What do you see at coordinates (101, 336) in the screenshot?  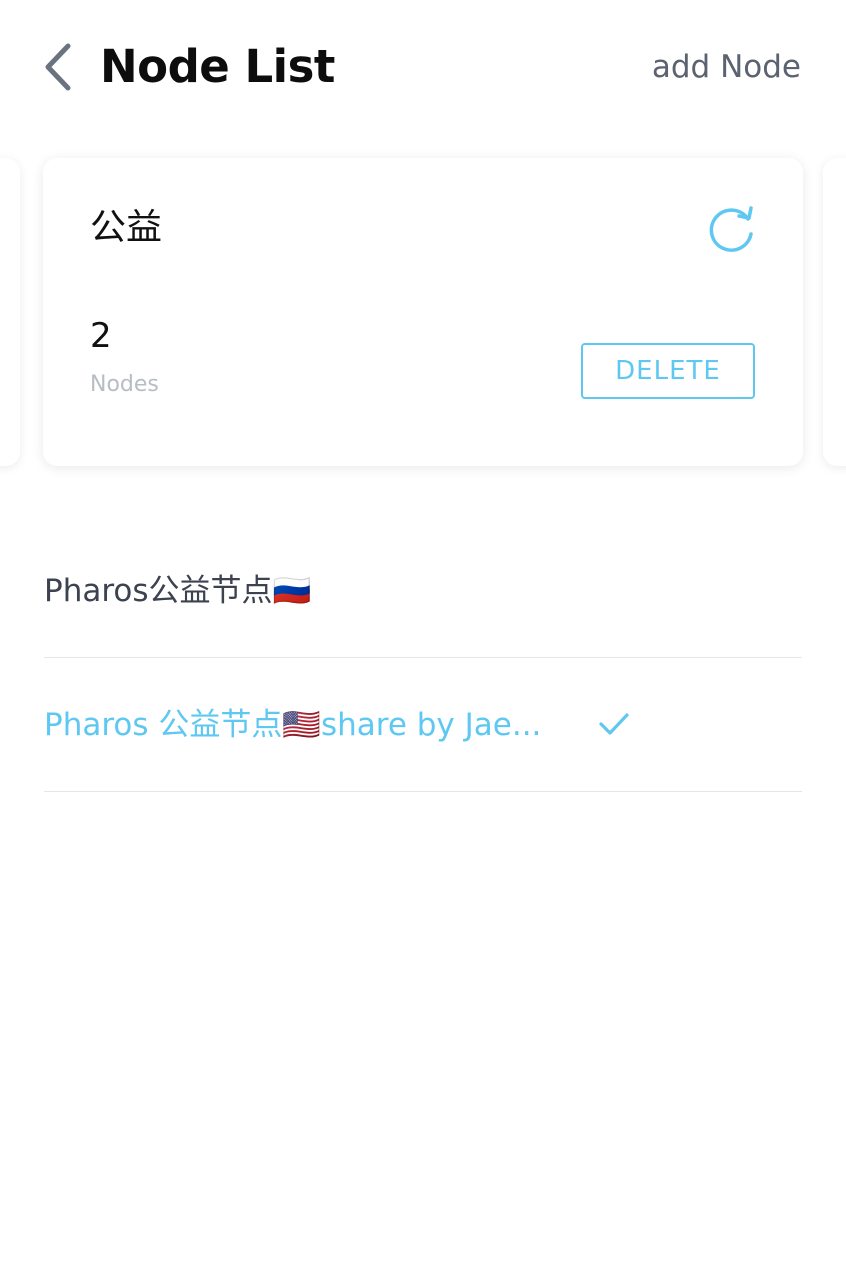 I see `node-count: 2` at bounding box center [101, 336].